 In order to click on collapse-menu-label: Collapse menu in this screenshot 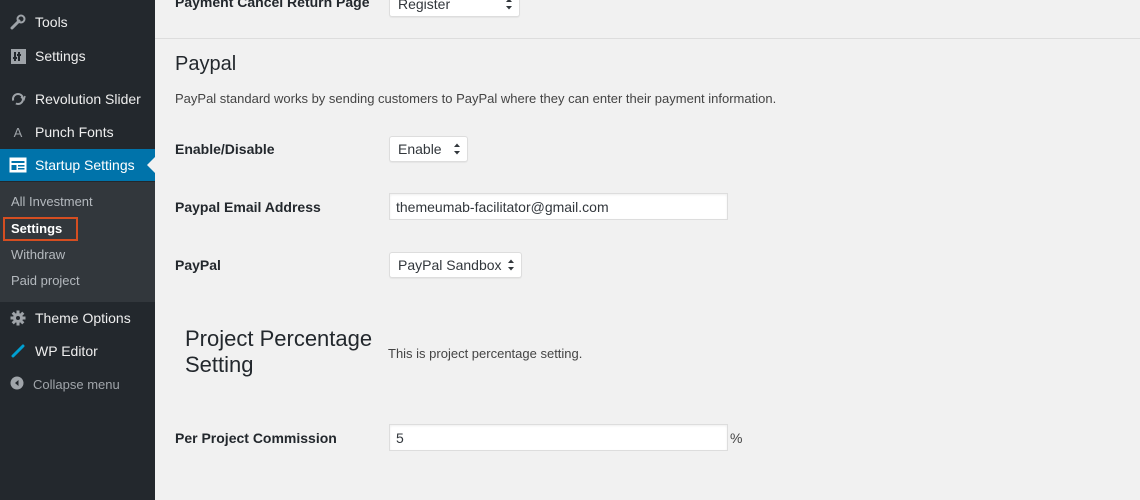, I will do `click(76, 384)`.